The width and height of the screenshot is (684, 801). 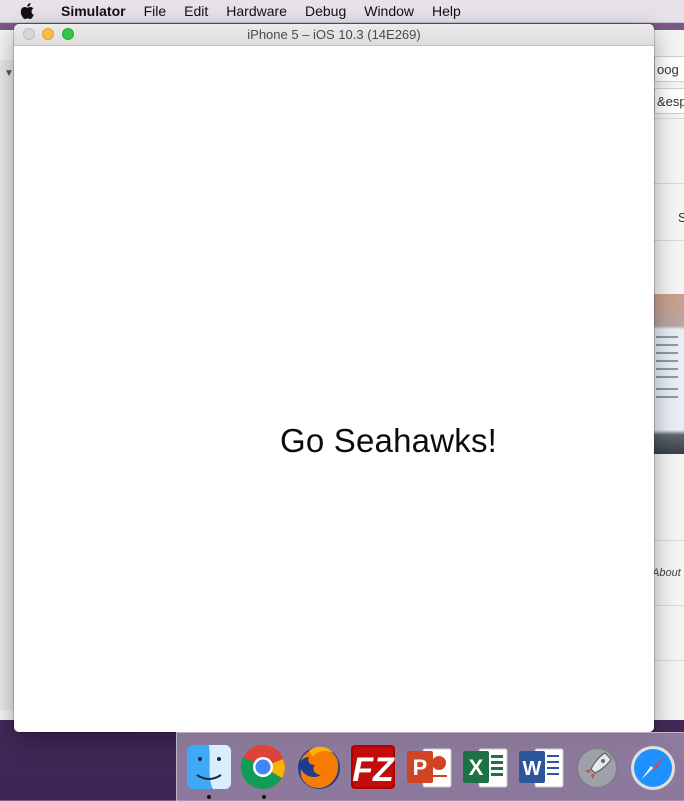 What do you see at coordinates (420, 767) in the screenshot?
I see `svg-text: P` at bounding box center [420, 767].